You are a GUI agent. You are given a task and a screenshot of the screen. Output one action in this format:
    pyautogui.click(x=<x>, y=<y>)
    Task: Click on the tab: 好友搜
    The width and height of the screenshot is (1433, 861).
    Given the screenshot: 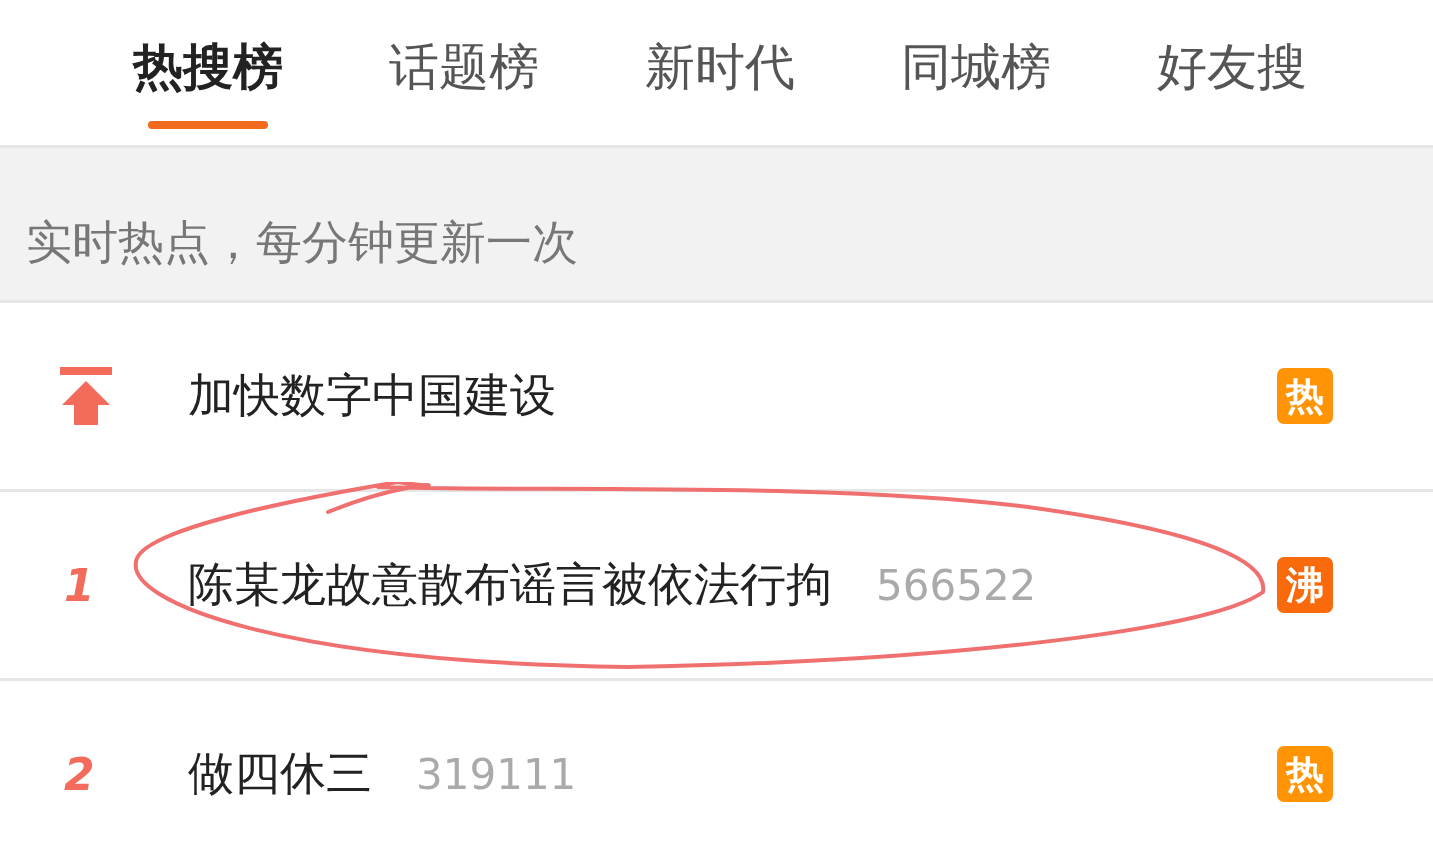 What is the action you would take?
    pyautogui.click(x=1232, y=72)
    